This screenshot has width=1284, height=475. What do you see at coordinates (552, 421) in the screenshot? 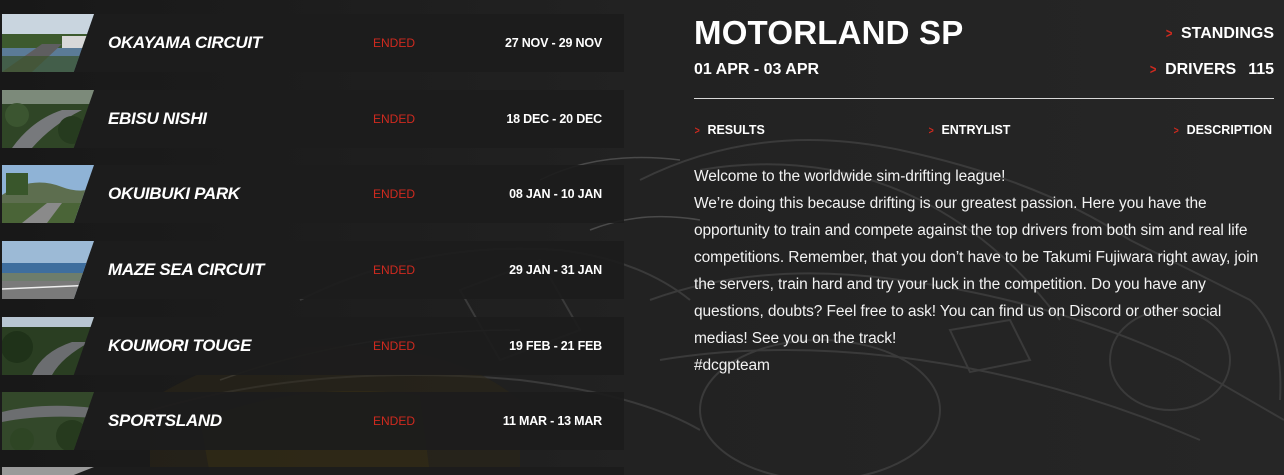
I see `event-dates: 11 MAR - 13 MAR` at bounding box center [552, 421].